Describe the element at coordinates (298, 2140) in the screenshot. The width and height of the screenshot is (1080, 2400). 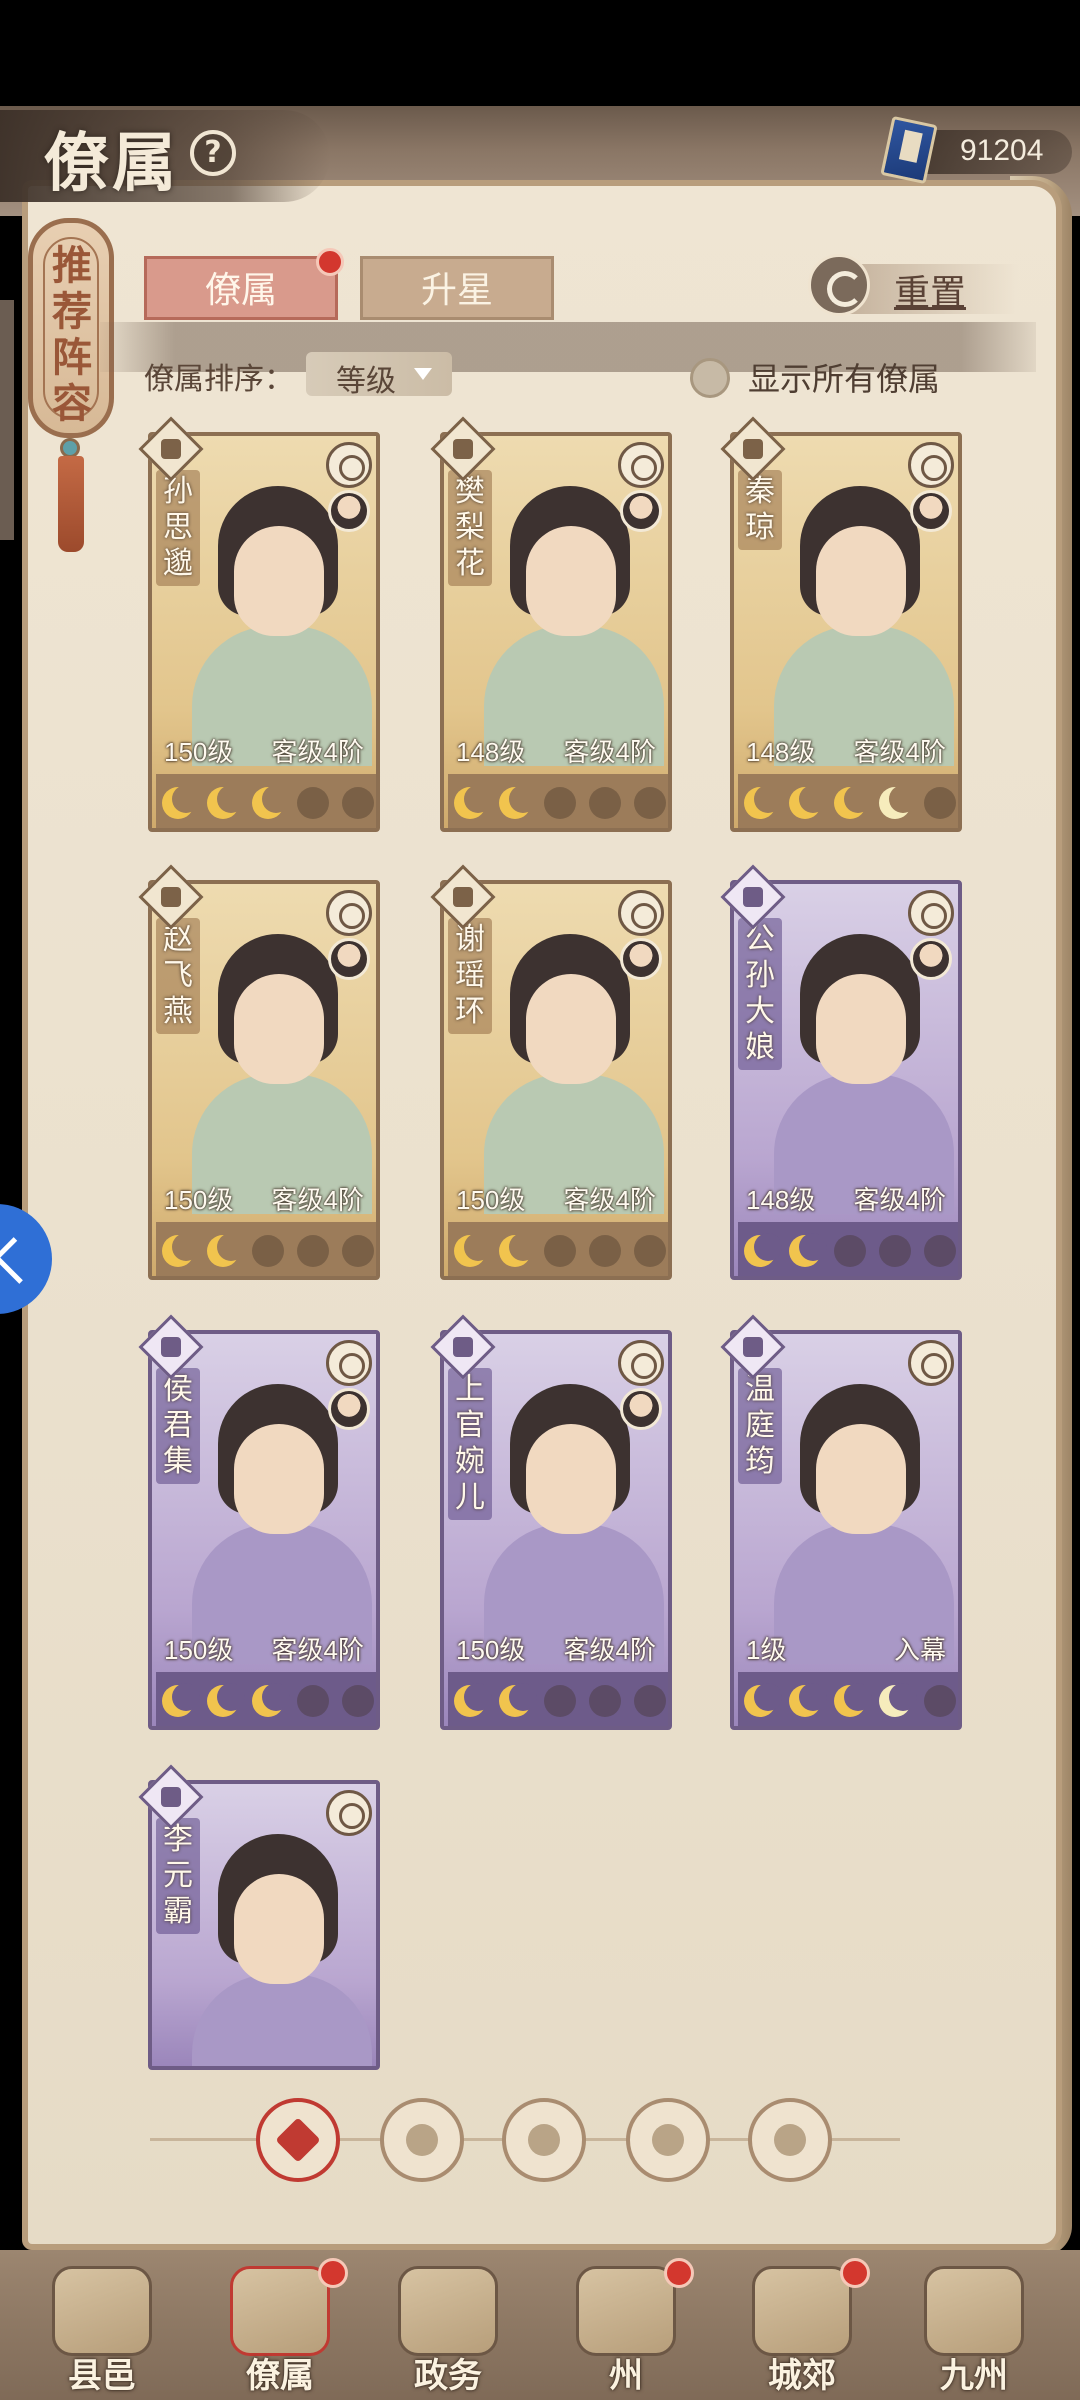
I see `all-filter-icon` at that location.